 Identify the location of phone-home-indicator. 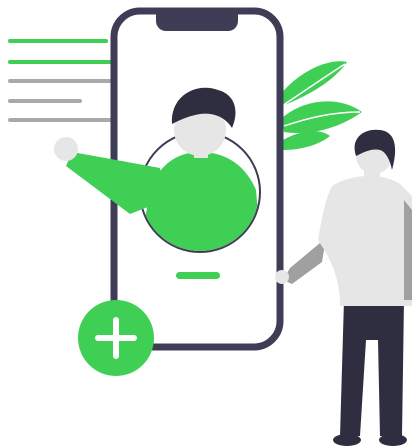
(198, 275).